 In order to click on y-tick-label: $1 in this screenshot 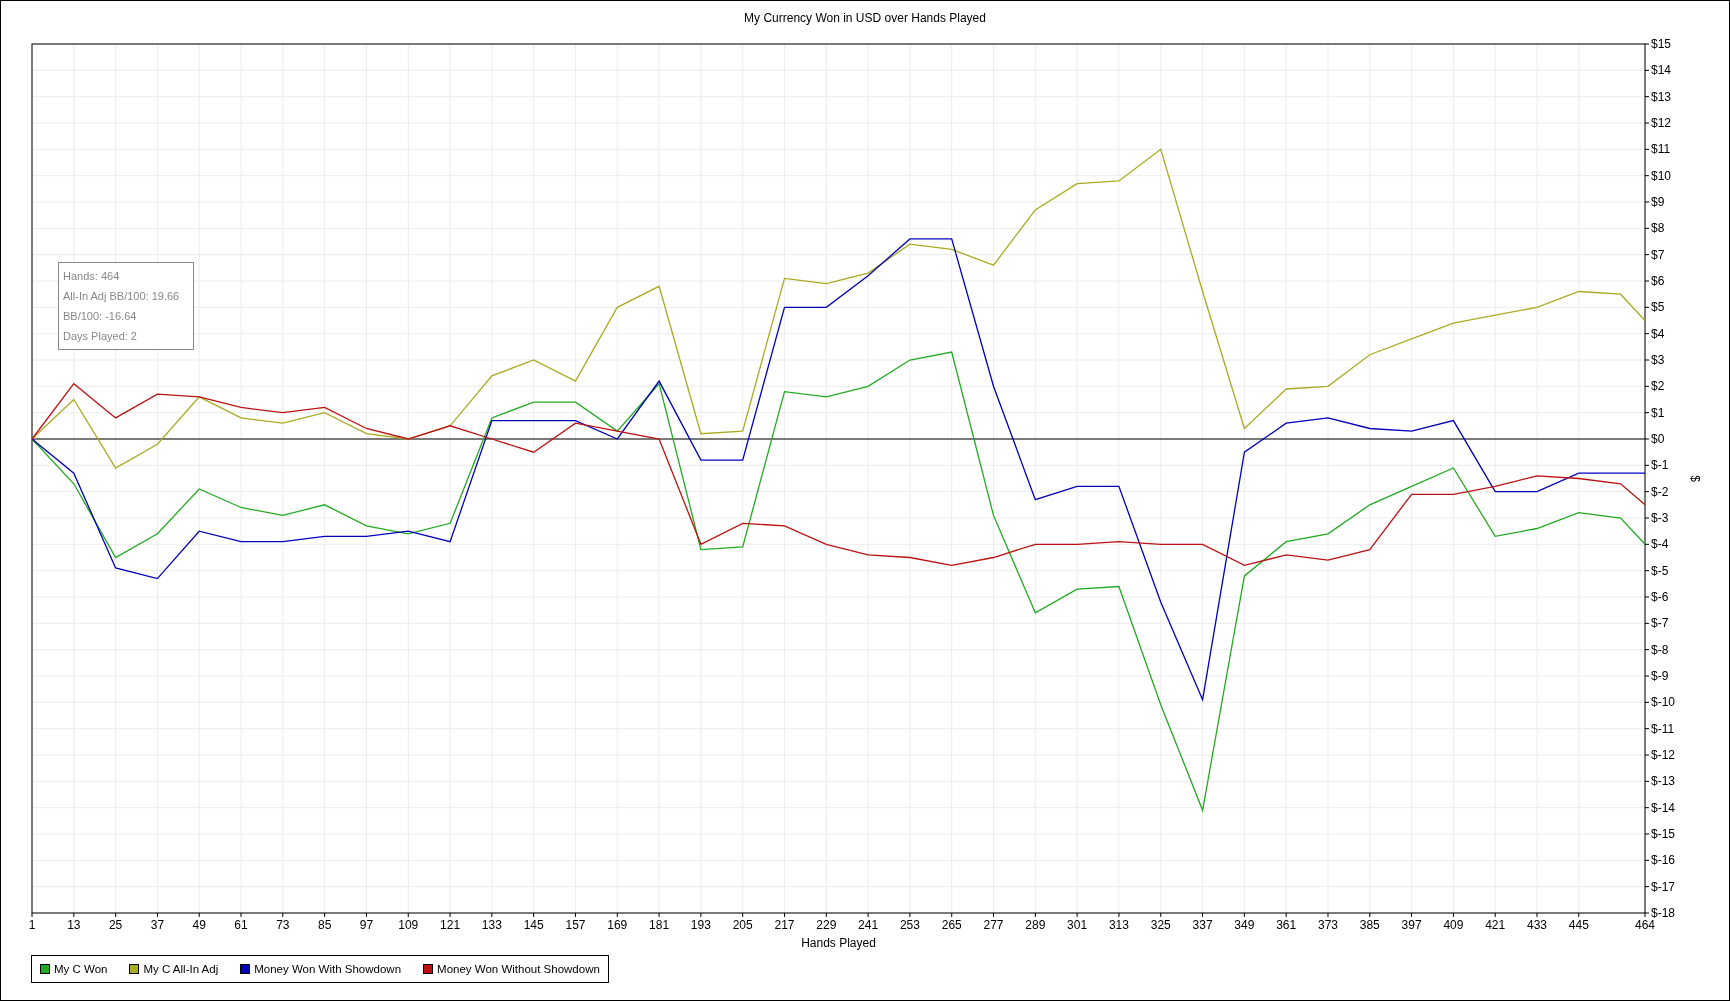, I will do `click(1658, 412)`.